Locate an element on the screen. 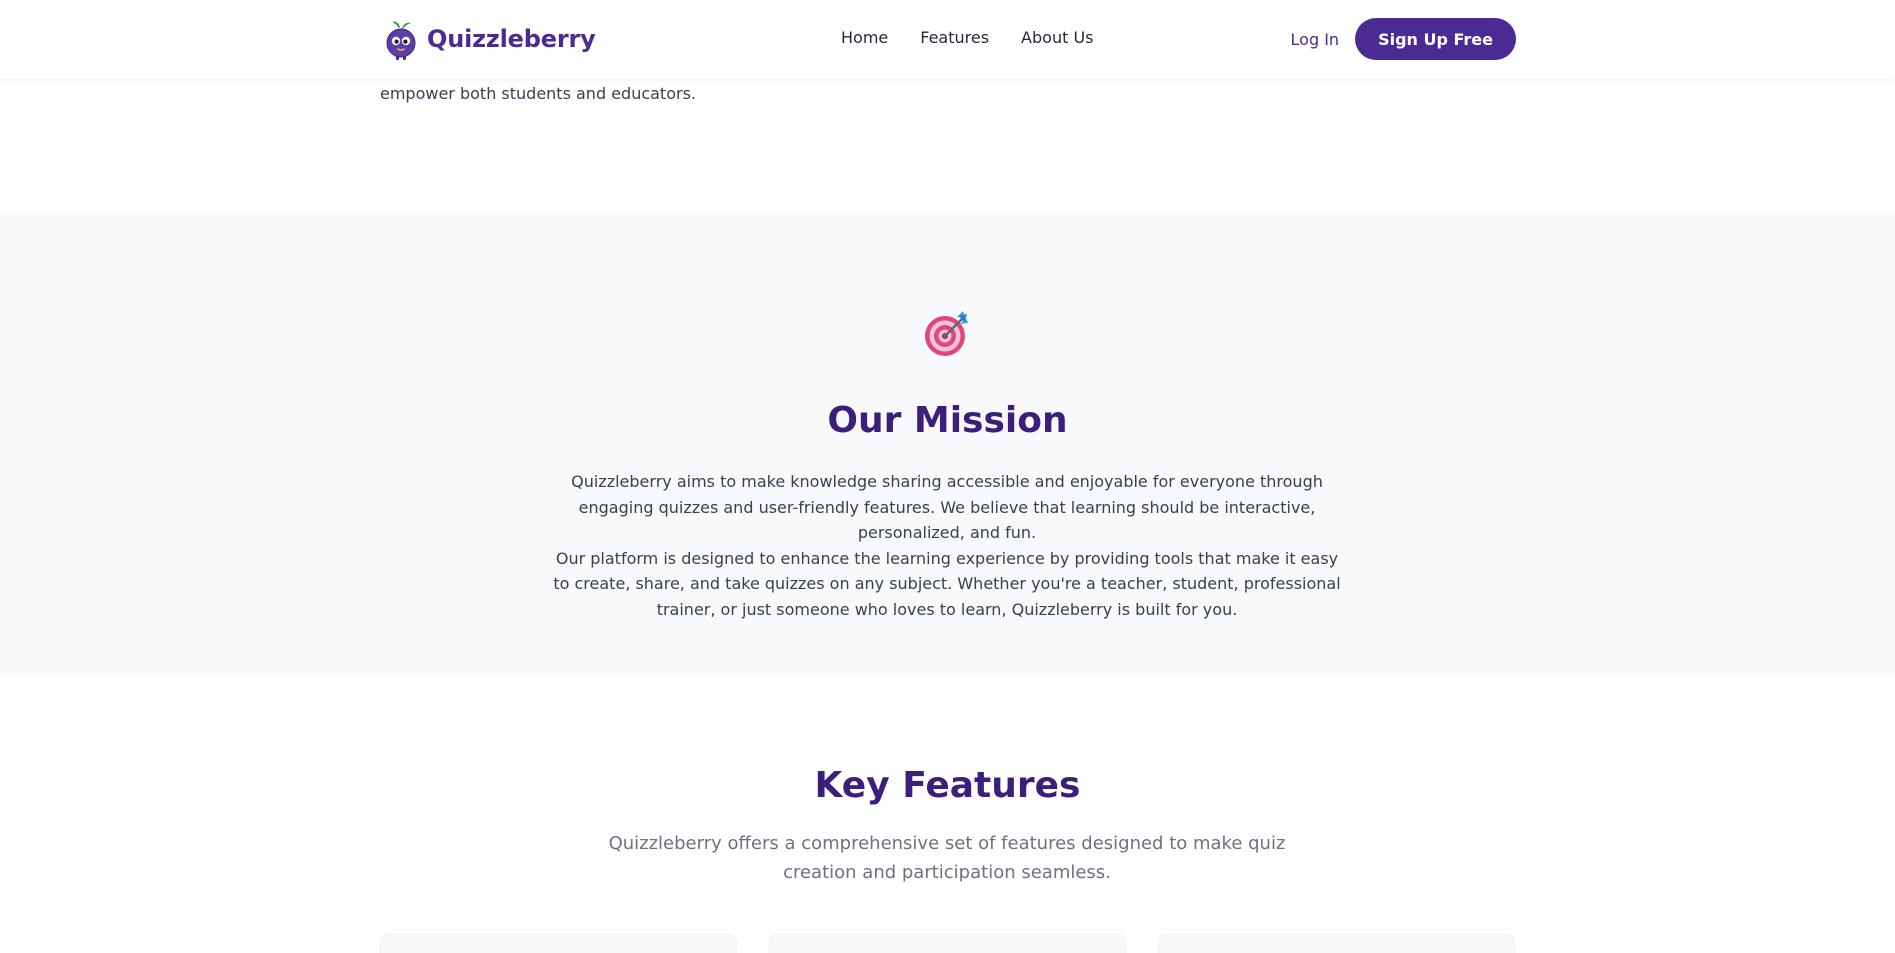 The height and width of the screenshot is (953, 1895). intro-tail-line: empower both students and educators. is located at coordinates (538, 93).